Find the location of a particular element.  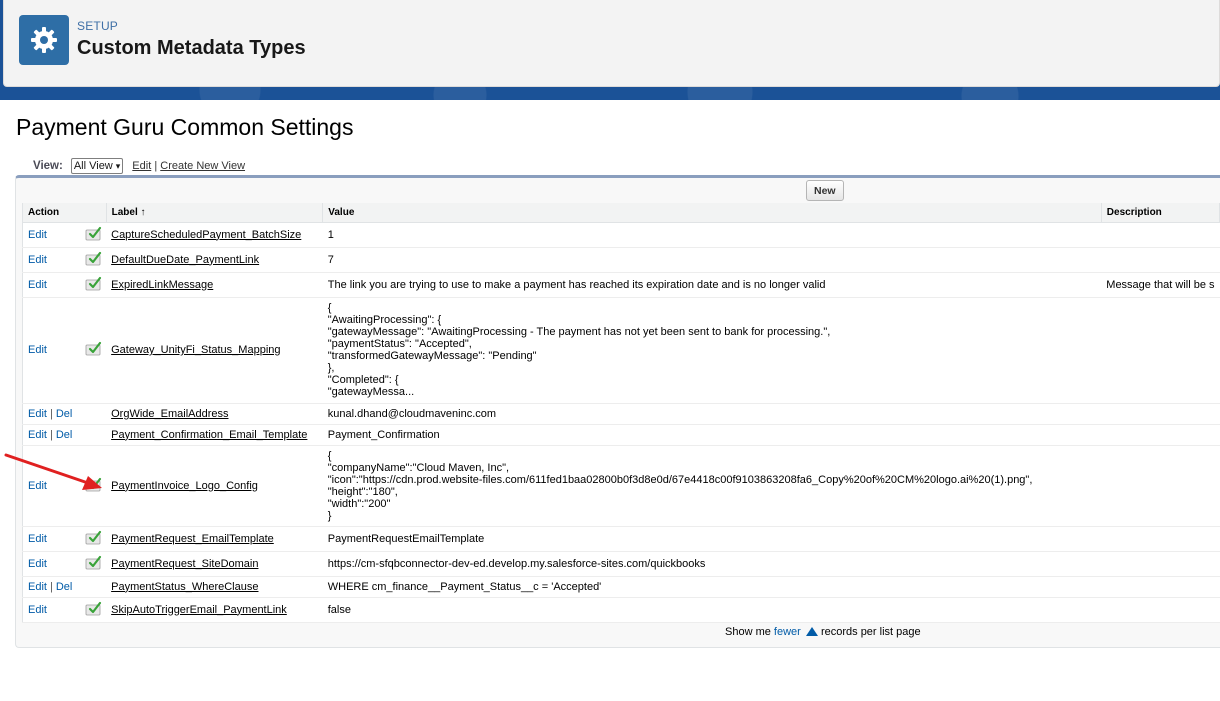

sort-ascending-icon: ↑ is located at coordinates (143, 212).